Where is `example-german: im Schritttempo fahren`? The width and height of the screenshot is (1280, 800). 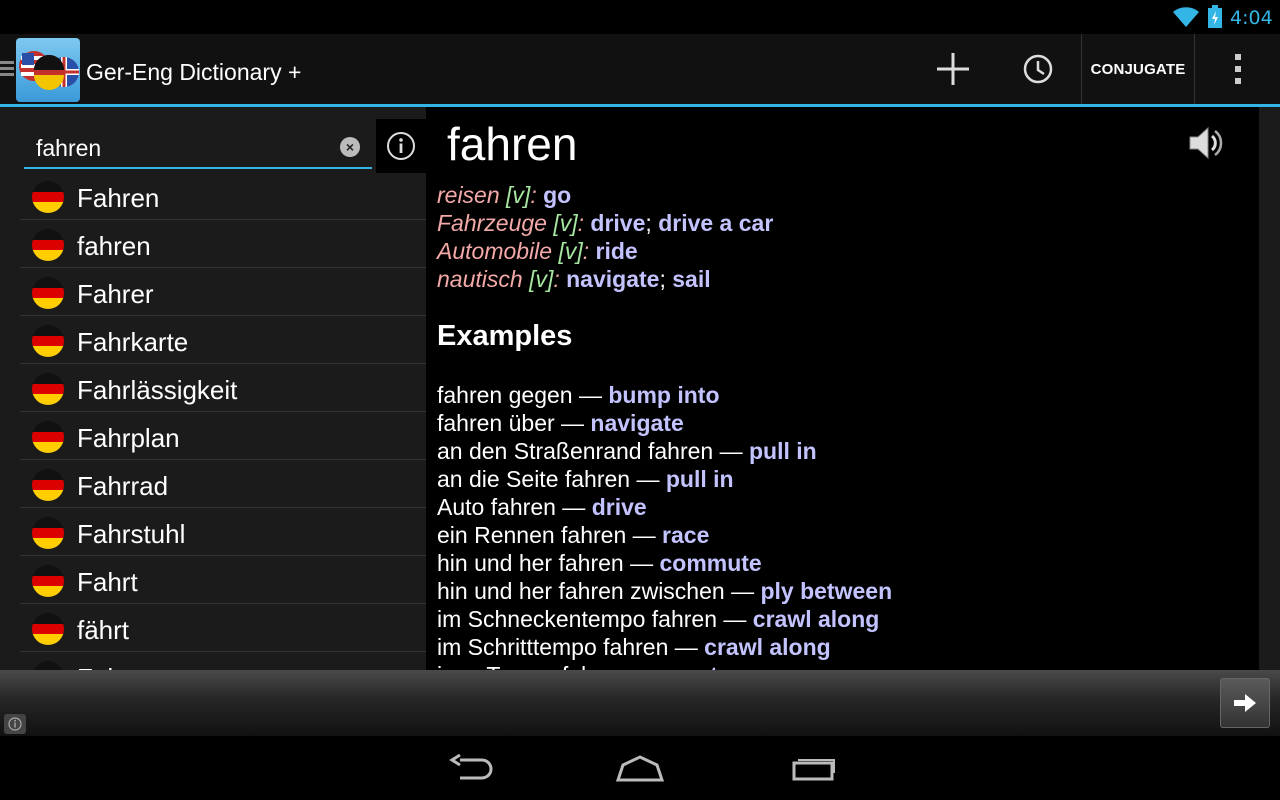 example-german: im Schritttempo fahren is located at coordinates (553, 647).